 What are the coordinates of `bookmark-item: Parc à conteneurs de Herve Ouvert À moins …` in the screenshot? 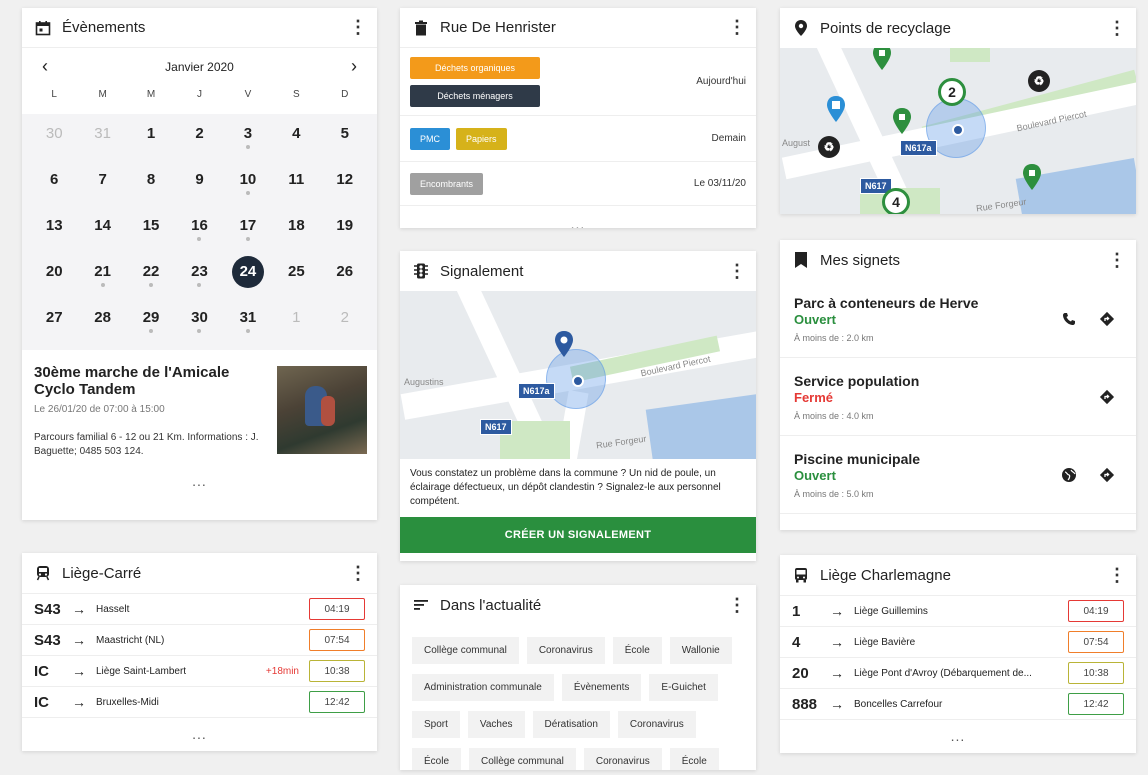 It's located at (958, 319).